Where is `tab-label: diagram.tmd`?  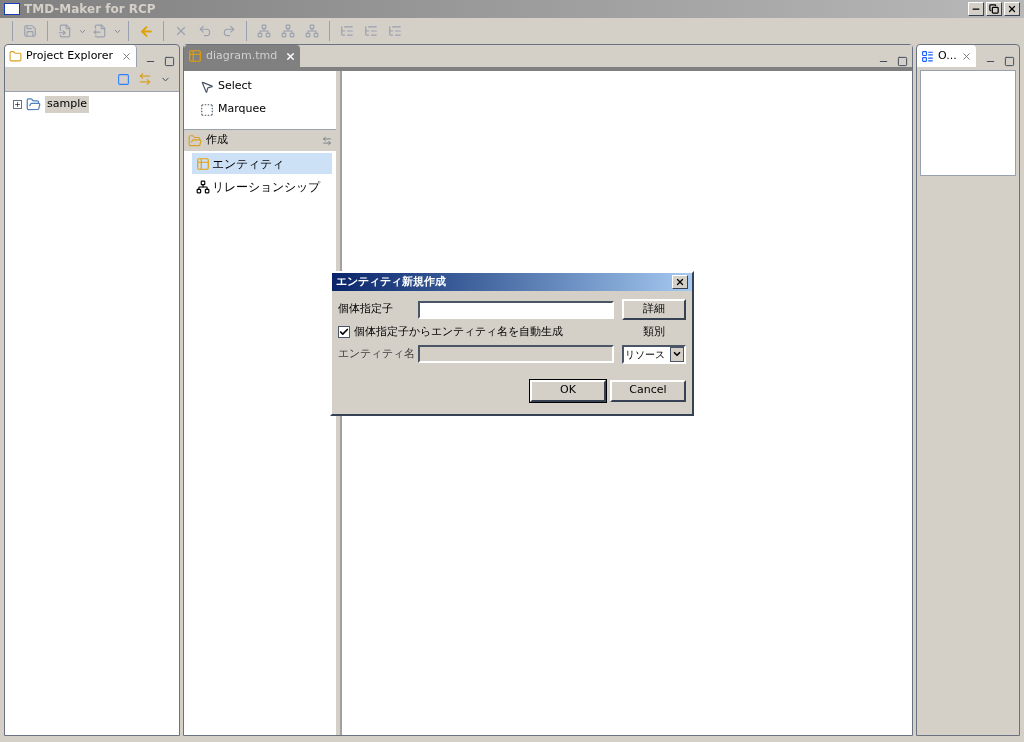 tab-label: diagram.tmd is located at coordinates (242, 55).